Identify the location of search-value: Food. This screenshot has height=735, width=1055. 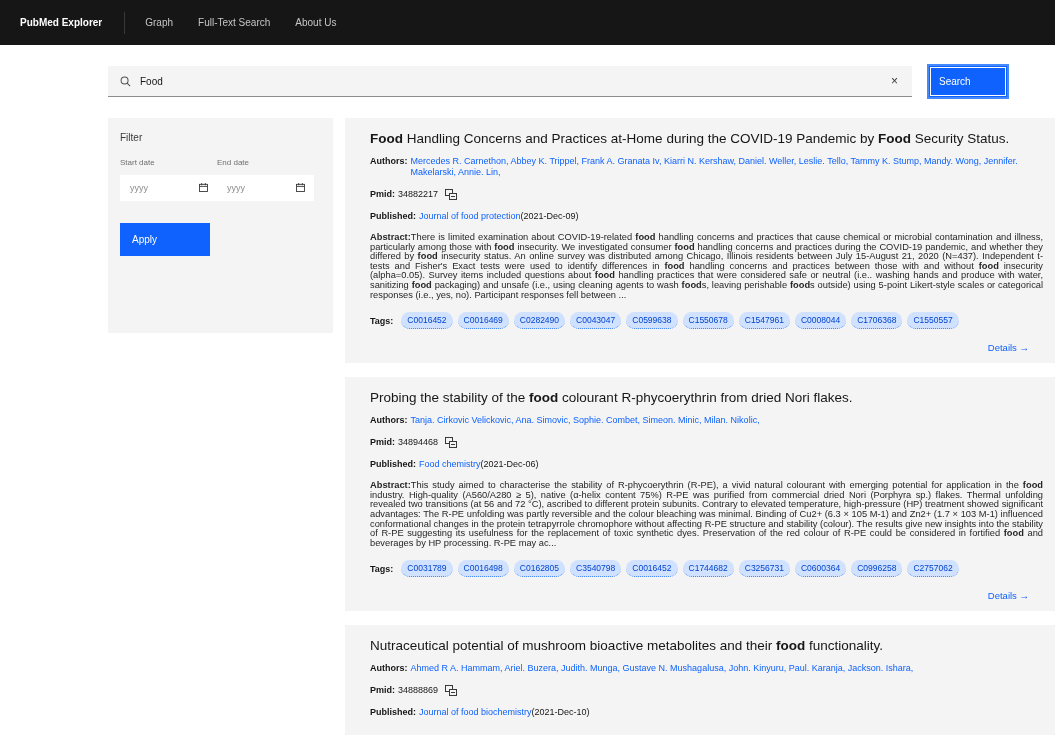
(152, 81).